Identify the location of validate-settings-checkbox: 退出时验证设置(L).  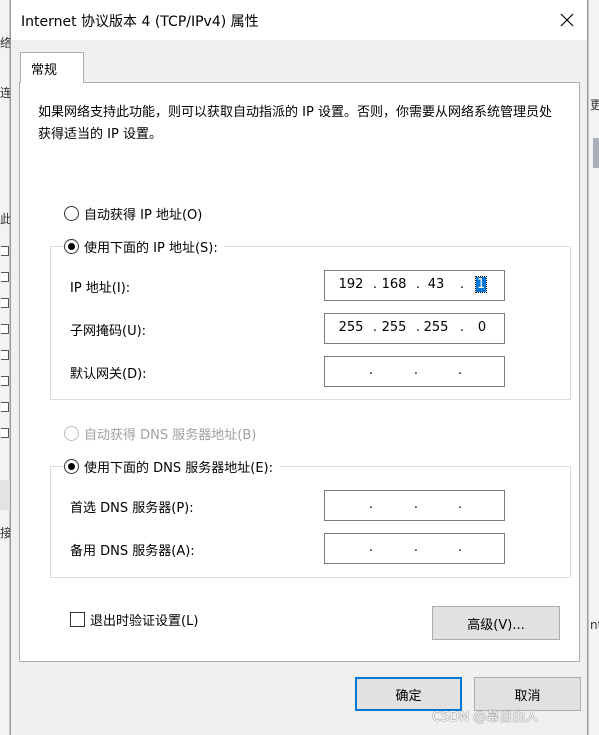
(134, 619).